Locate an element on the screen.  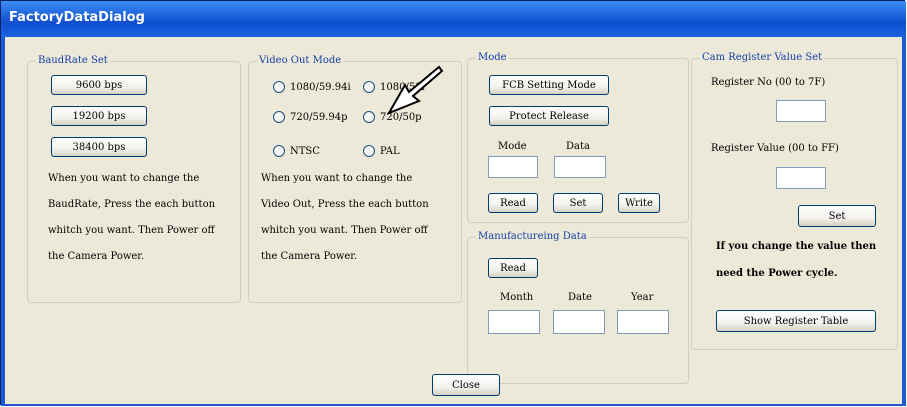
show-register-table-button: Show Register Table is located at coordinates (796, 321).